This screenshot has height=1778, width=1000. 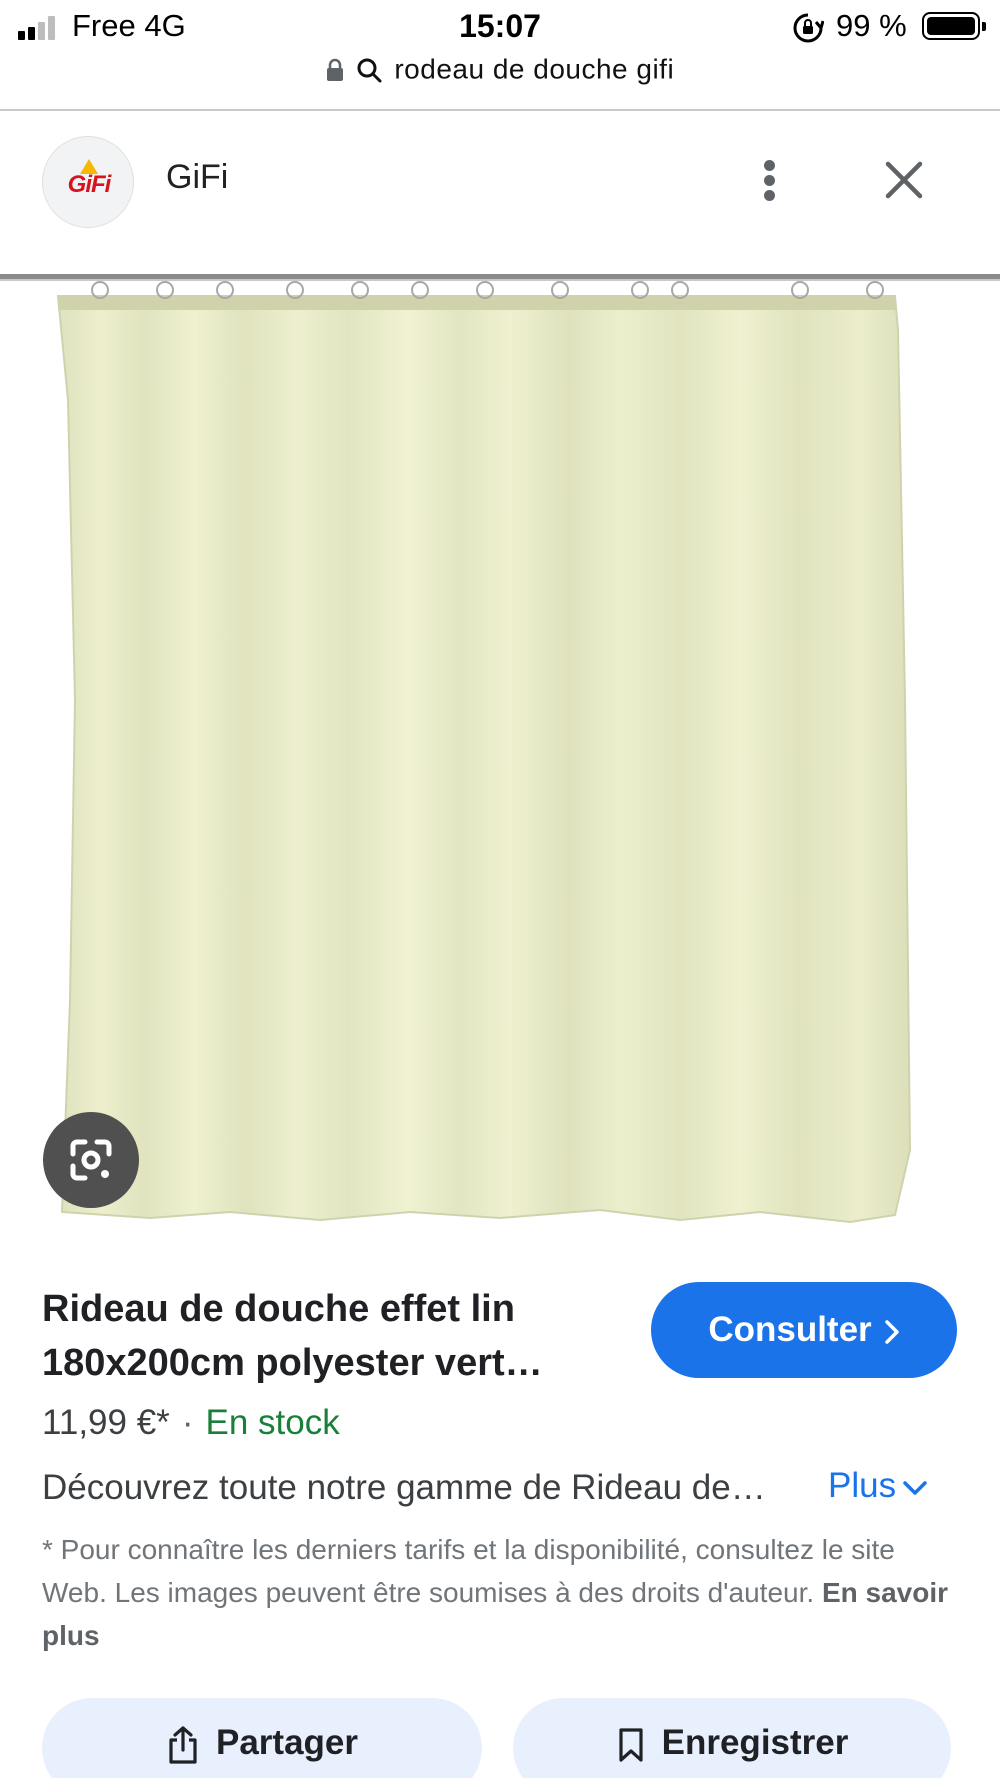 I want to click on stock-status: En stock, so click(x=272, y=1422).